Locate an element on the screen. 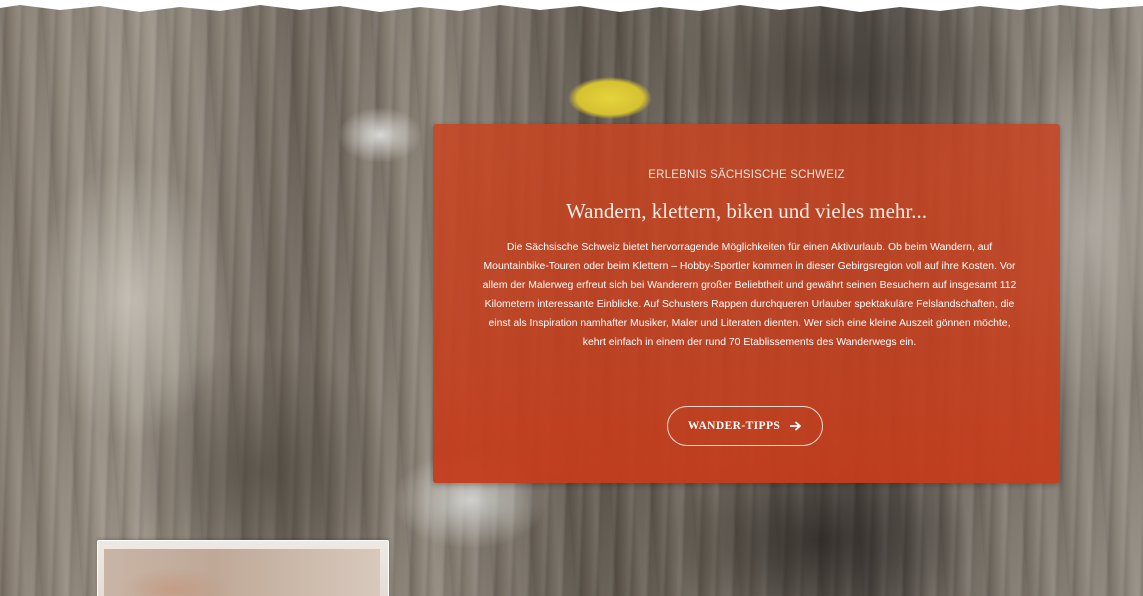 This screenshot has width=1143, height=596. wander-tipps-button: WANDER-TIPPS is located at coordinates (745, 426).